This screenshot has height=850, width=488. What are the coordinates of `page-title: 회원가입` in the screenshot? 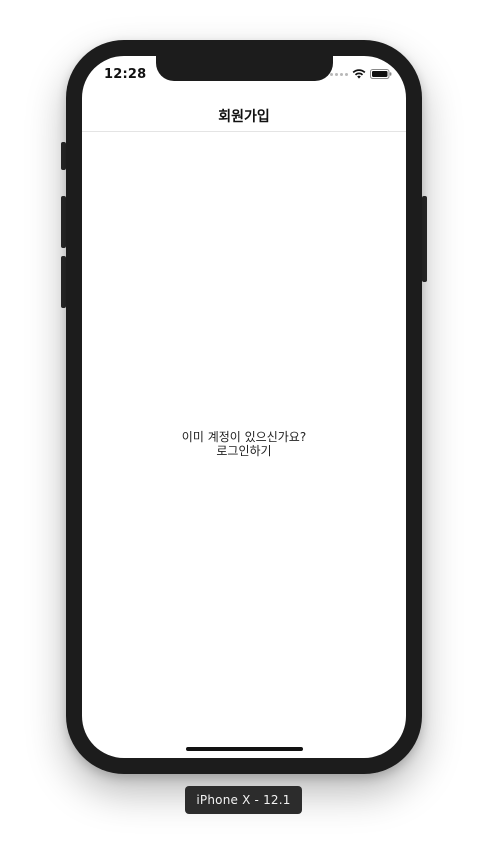 It's located at (244, 116).